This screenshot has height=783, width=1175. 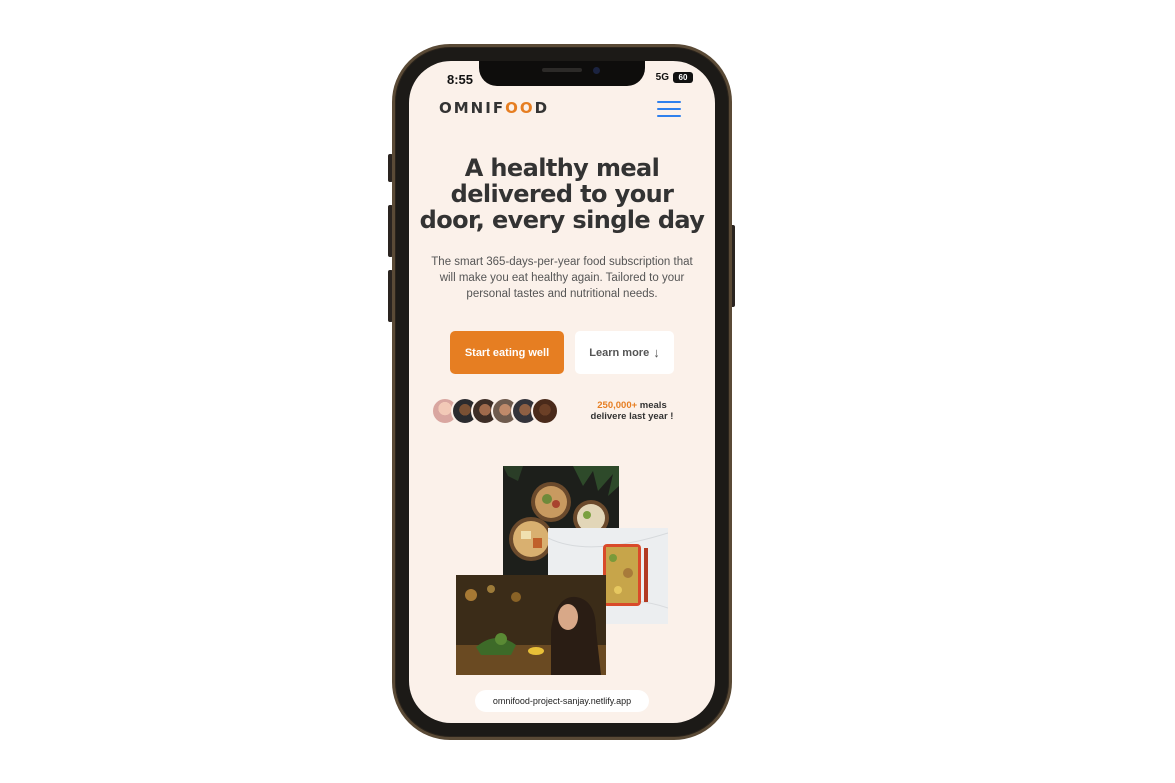 I want to click on speaker, so click(x=562, y=70).